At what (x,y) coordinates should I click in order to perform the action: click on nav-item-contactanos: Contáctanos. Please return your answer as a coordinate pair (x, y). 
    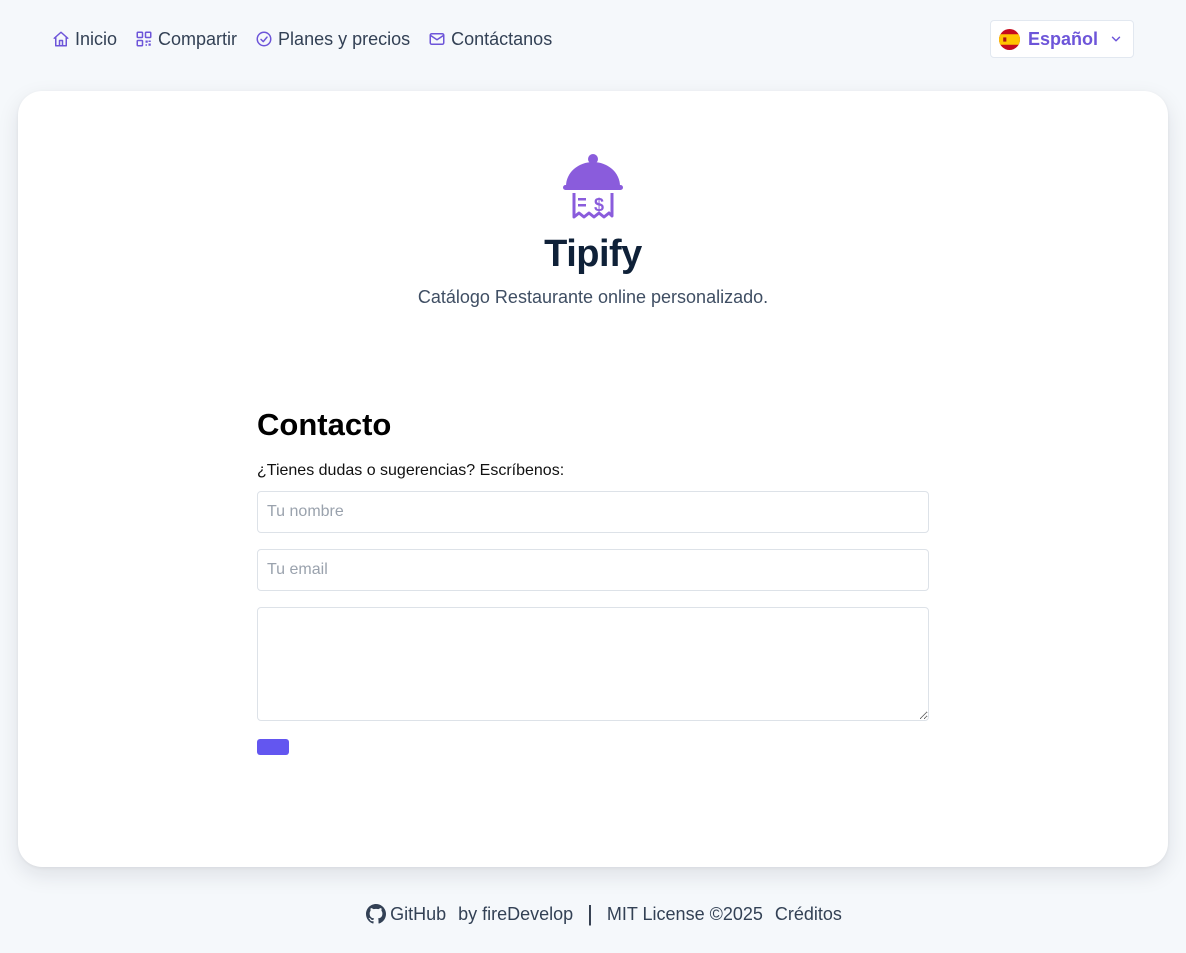
    Looking at the image, I should click on (490, 39).